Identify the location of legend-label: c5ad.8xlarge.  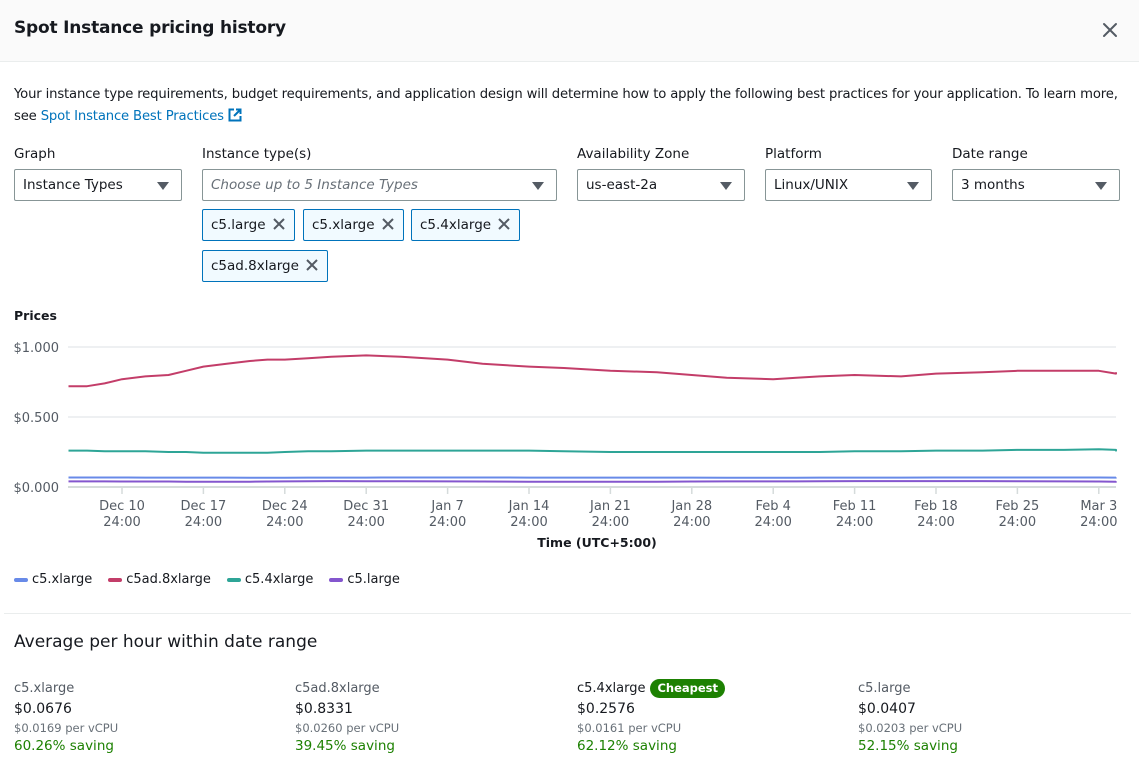
(168, 579).